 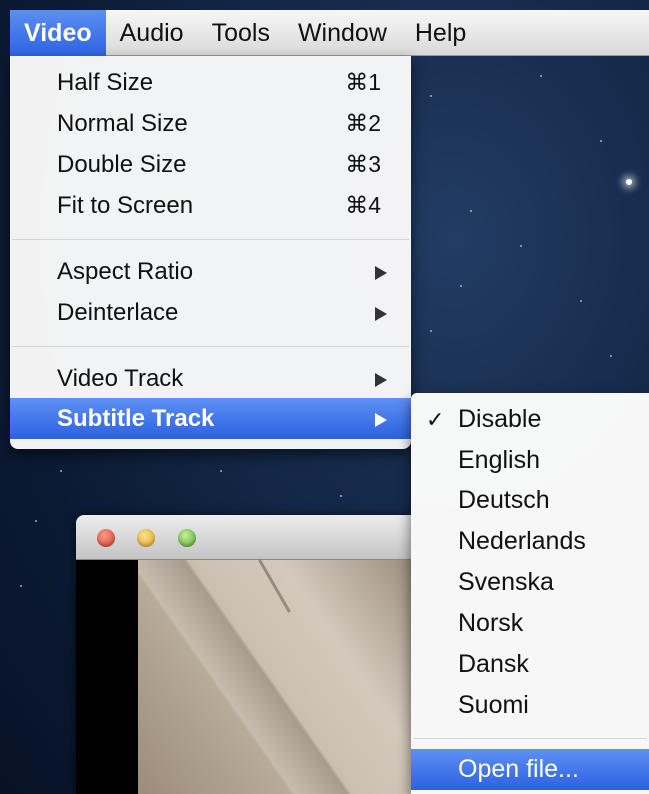 I want to click on menu-item-video-track: Video Track, so click(x=210, y=378).